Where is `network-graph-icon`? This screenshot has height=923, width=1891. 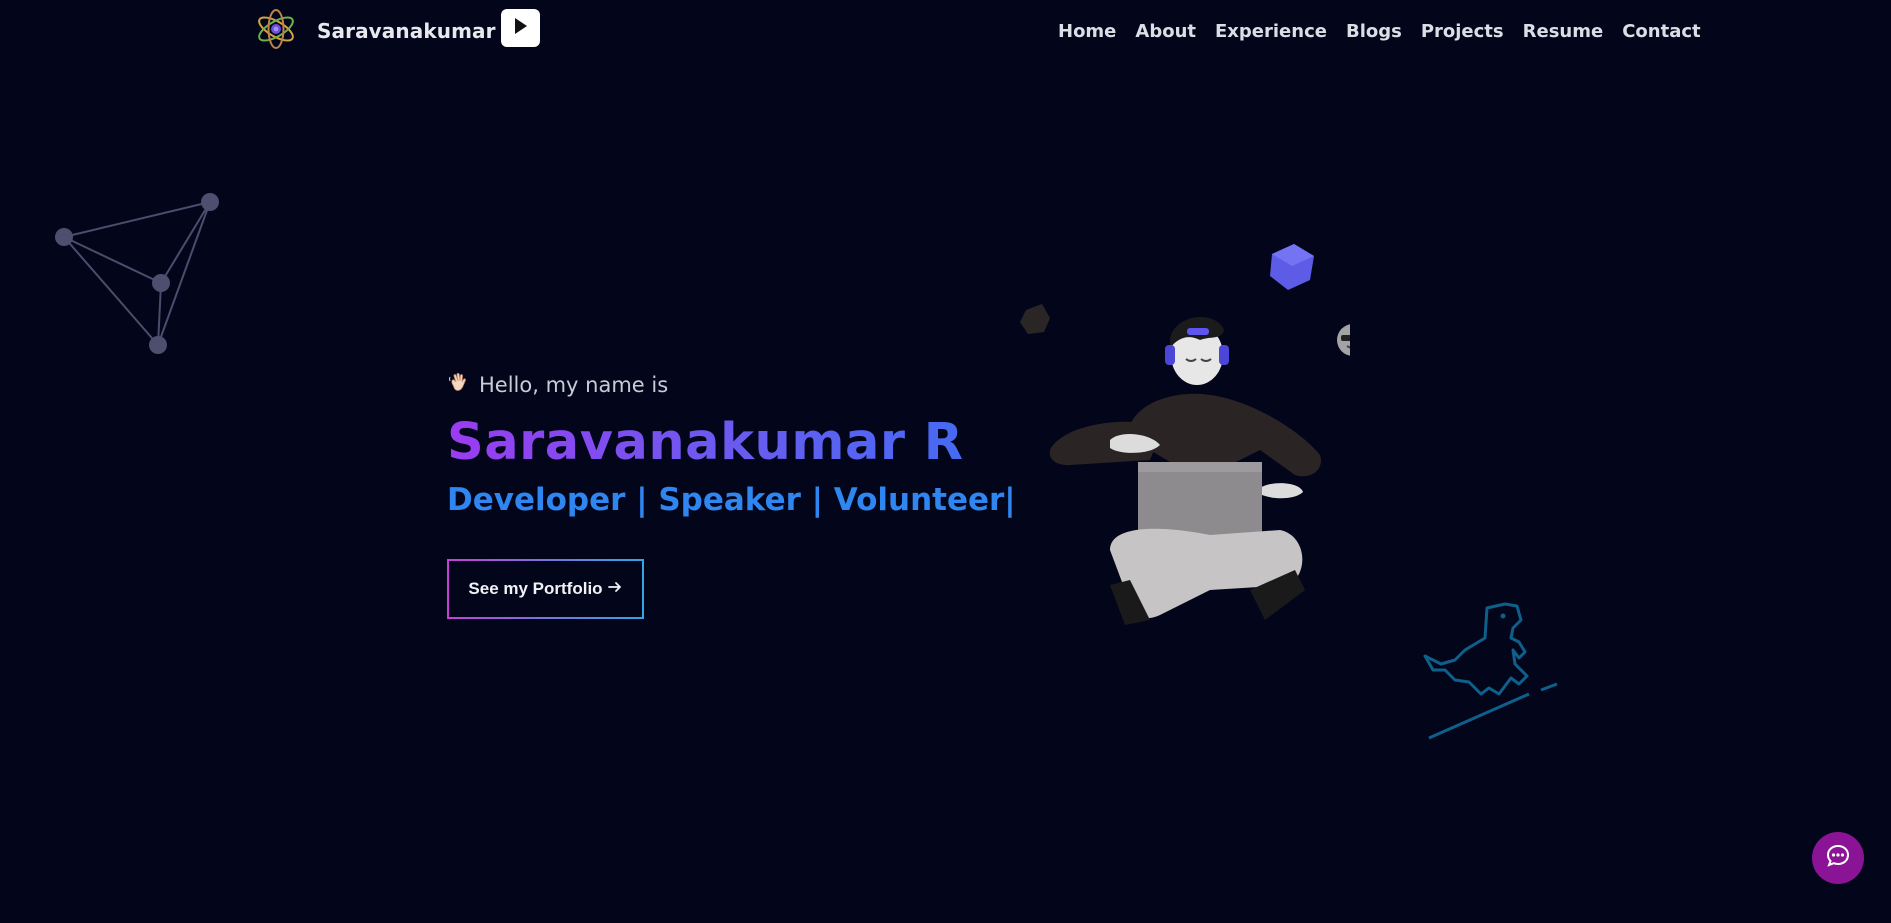 network-graph-icon is located at coordinates (140, 273).